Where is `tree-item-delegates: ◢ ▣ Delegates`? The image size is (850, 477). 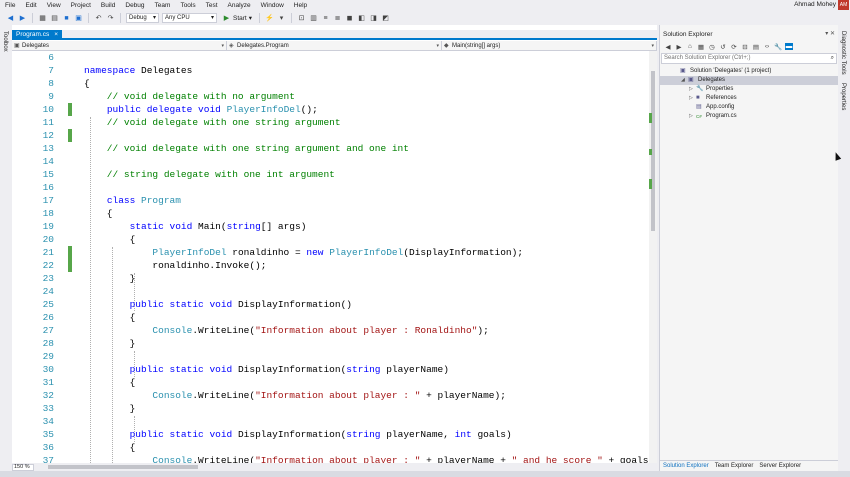 tree-item-delegates: ◢ ▣ Delegates is located at coordinates (749, 80).